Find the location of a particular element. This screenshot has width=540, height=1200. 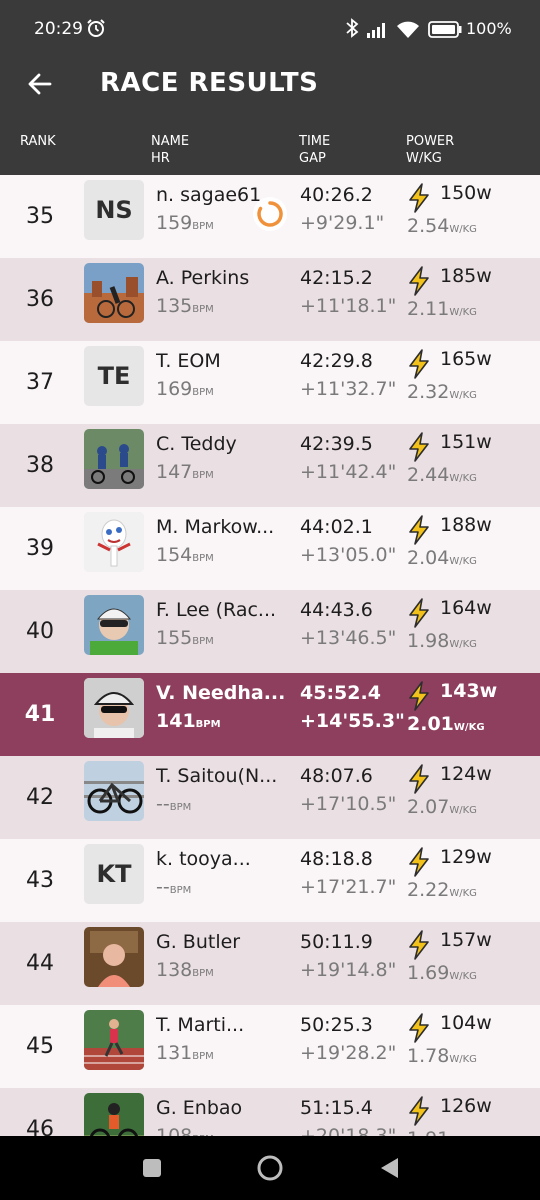

time-column-label: TIME GAP is located at coordinates (314, 150).